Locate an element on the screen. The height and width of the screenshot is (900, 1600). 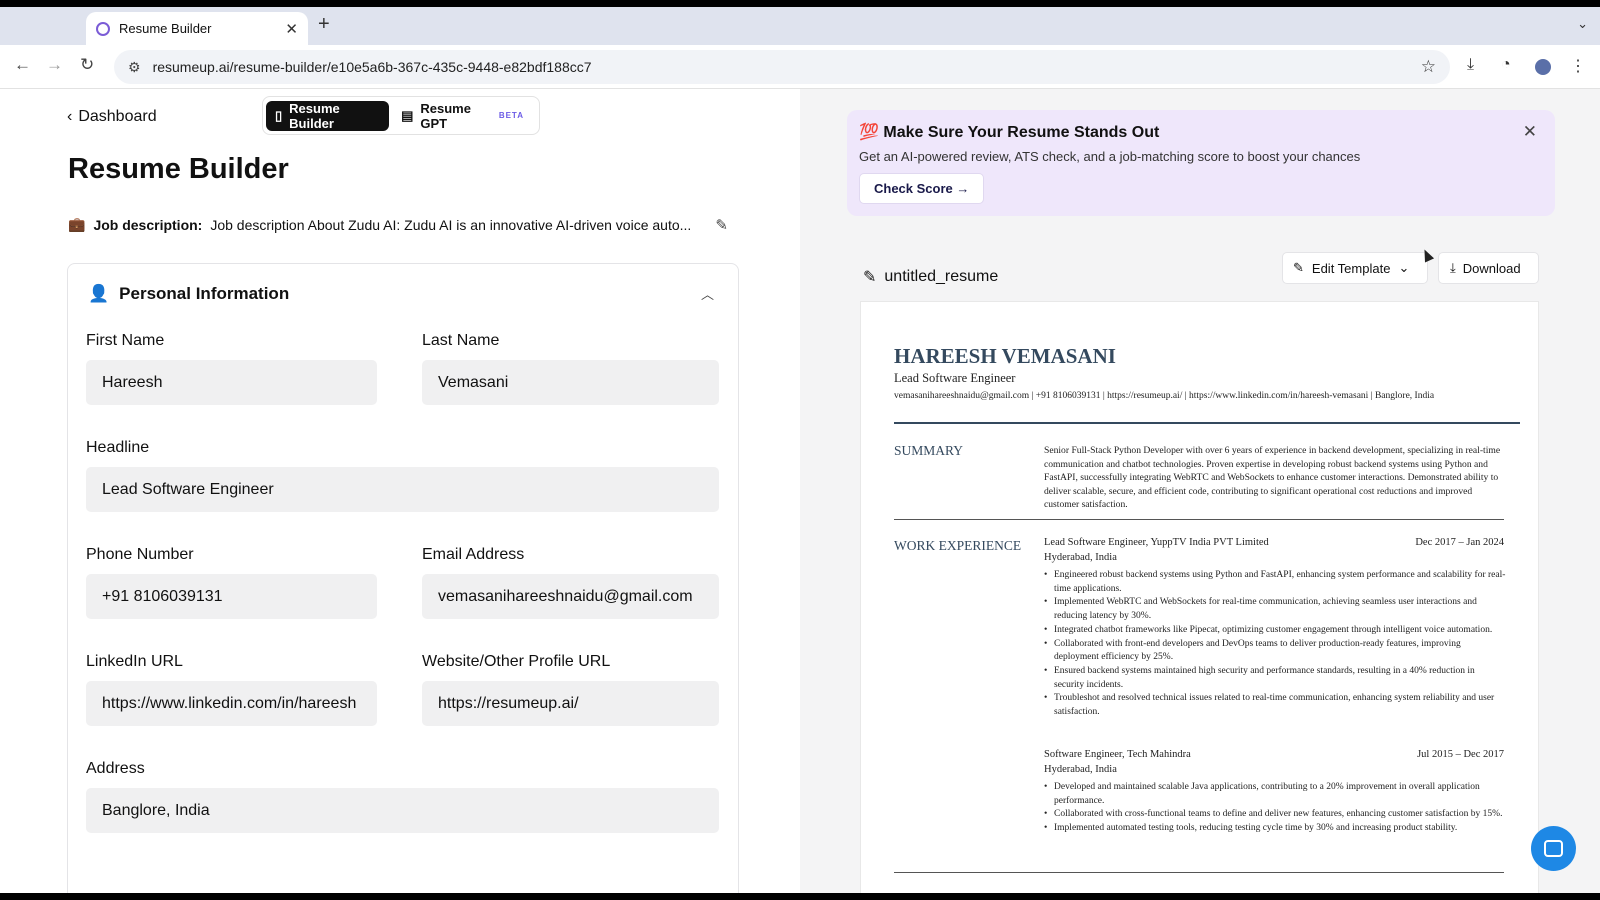
browser-tab-strip: Resume Builder ✕ + ⌄ is located at coordinates (800, 26).